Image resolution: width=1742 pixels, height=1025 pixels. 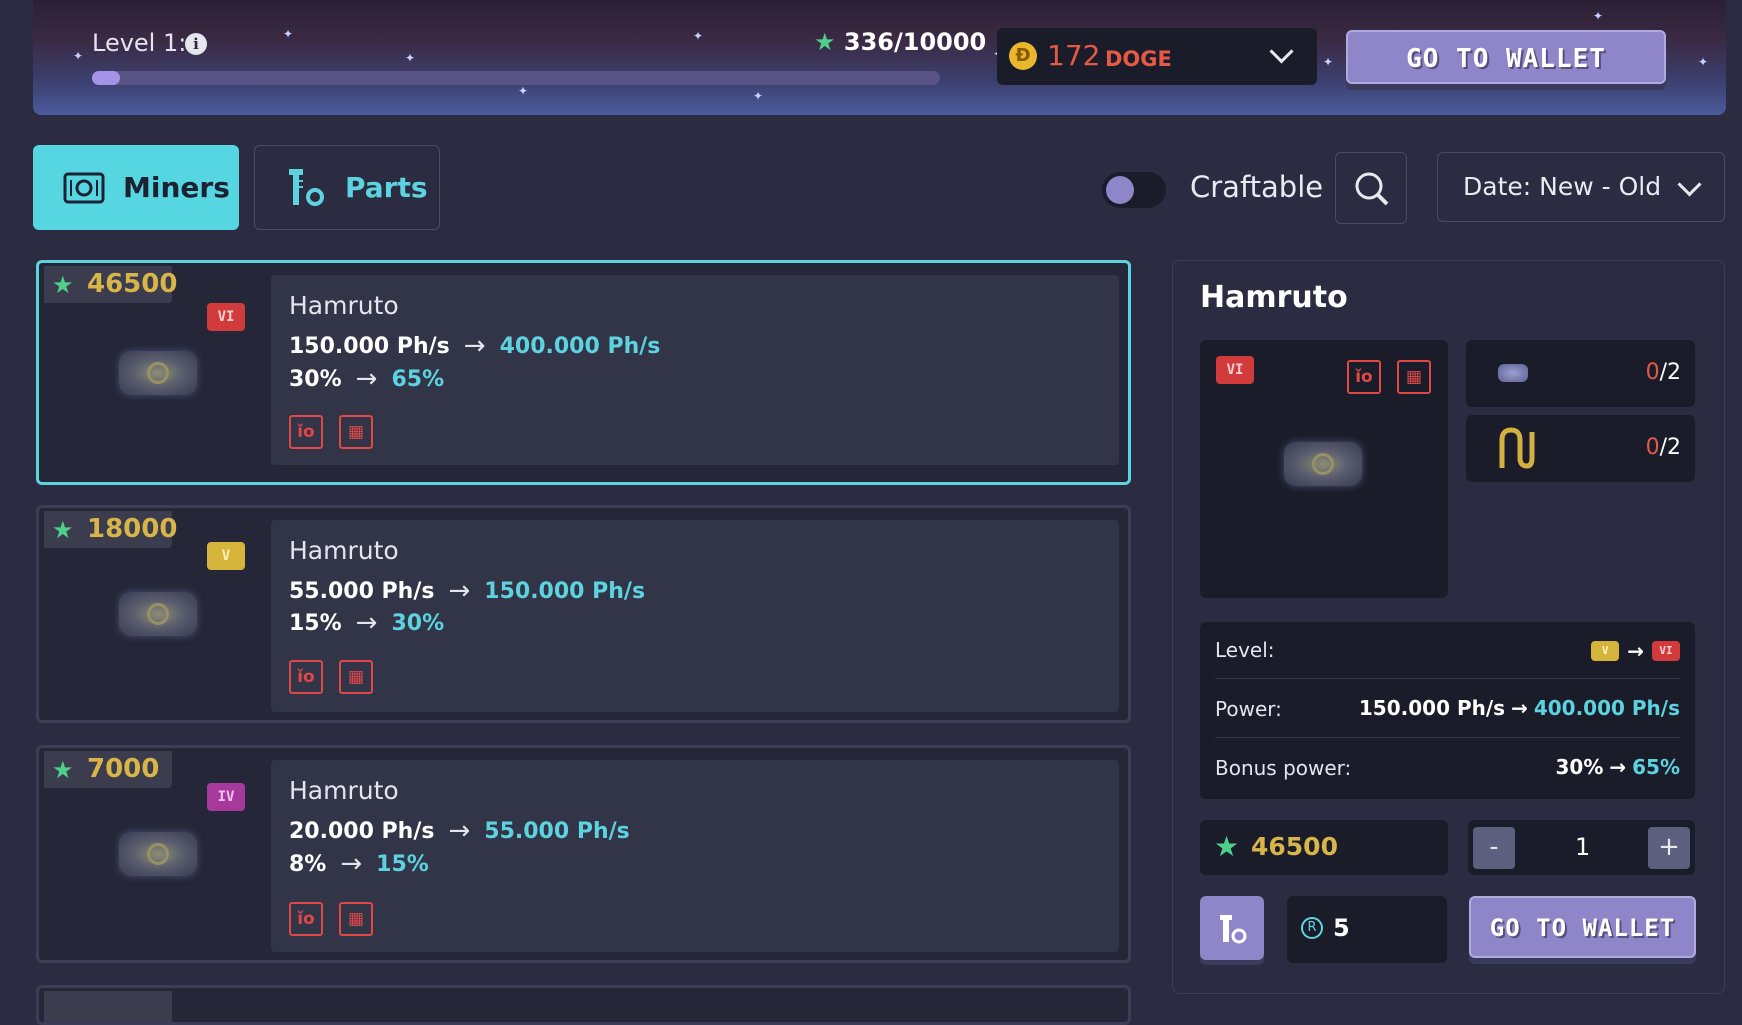 What do you see at coordinates (369, 346) in the screenshot?
I see `power-from: 150.000 Ph/s` at bounding box center [369, 346].